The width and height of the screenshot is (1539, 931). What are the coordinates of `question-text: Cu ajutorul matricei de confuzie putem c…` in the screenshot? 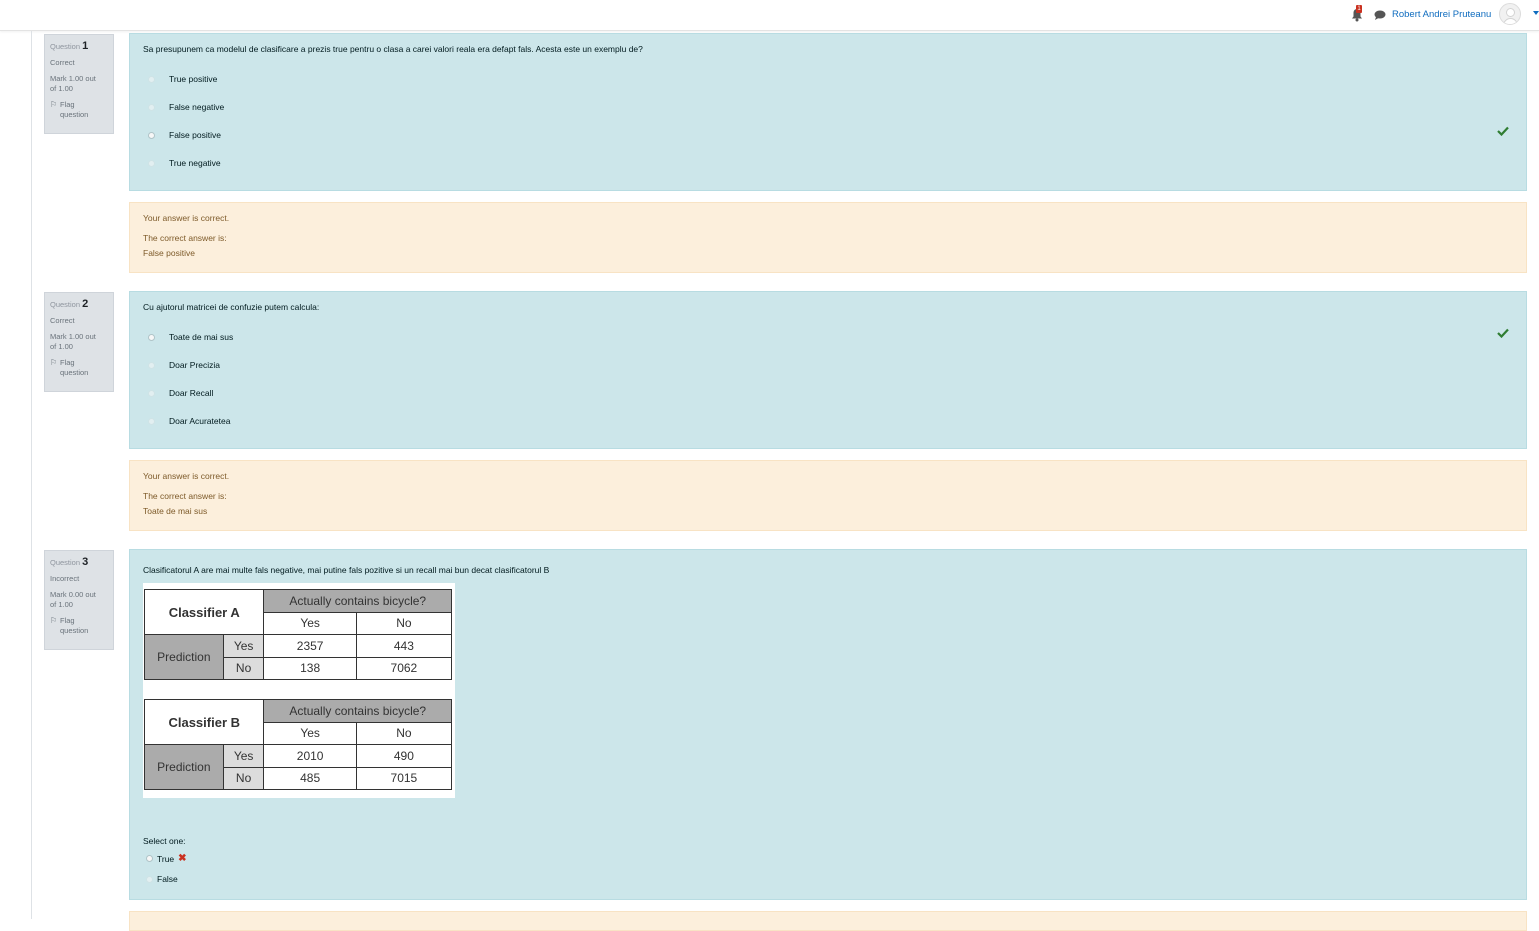 It's located at (231, 307).